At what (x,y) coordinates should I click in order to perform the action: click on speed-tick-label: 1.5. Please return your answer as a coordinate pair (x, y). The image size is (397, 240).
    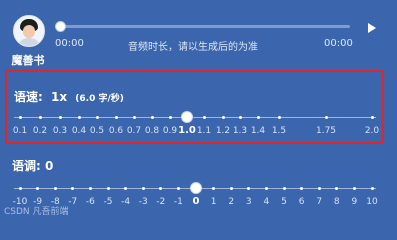
    Looking at the image, I should click on (279, 131).